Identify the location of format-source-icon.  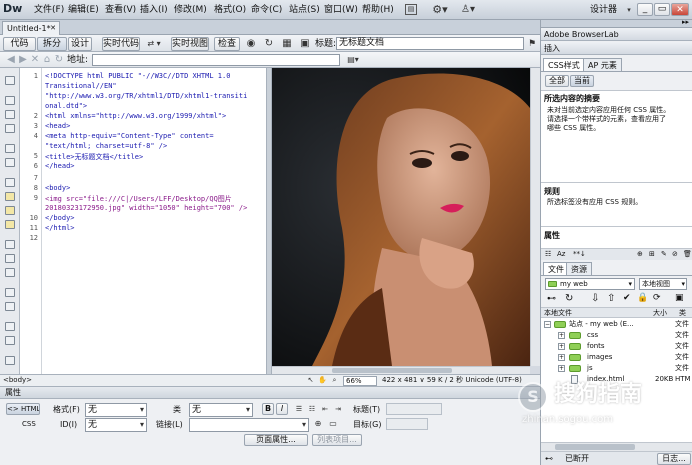
(10, 360).